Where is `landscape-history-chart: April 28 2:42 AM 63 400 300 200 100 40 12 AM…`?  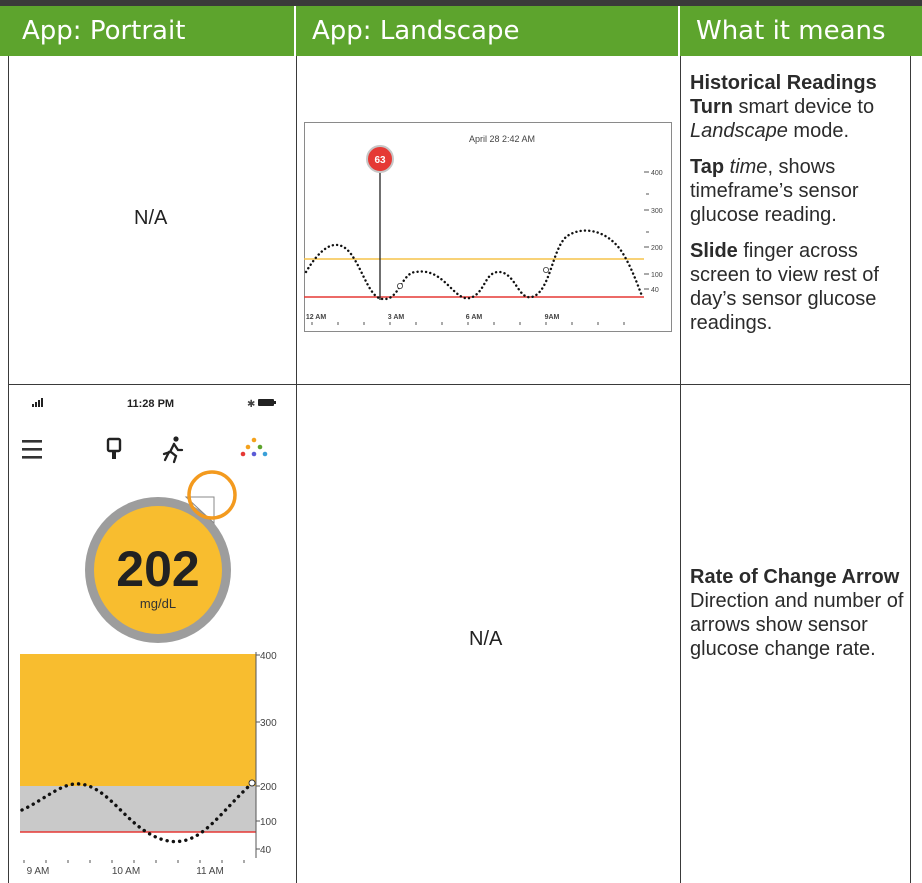
landscape-history-chart: April 28 2:42 AM 63 400 300 200 100 40 12 AM… is located at coordinates (488, 227).